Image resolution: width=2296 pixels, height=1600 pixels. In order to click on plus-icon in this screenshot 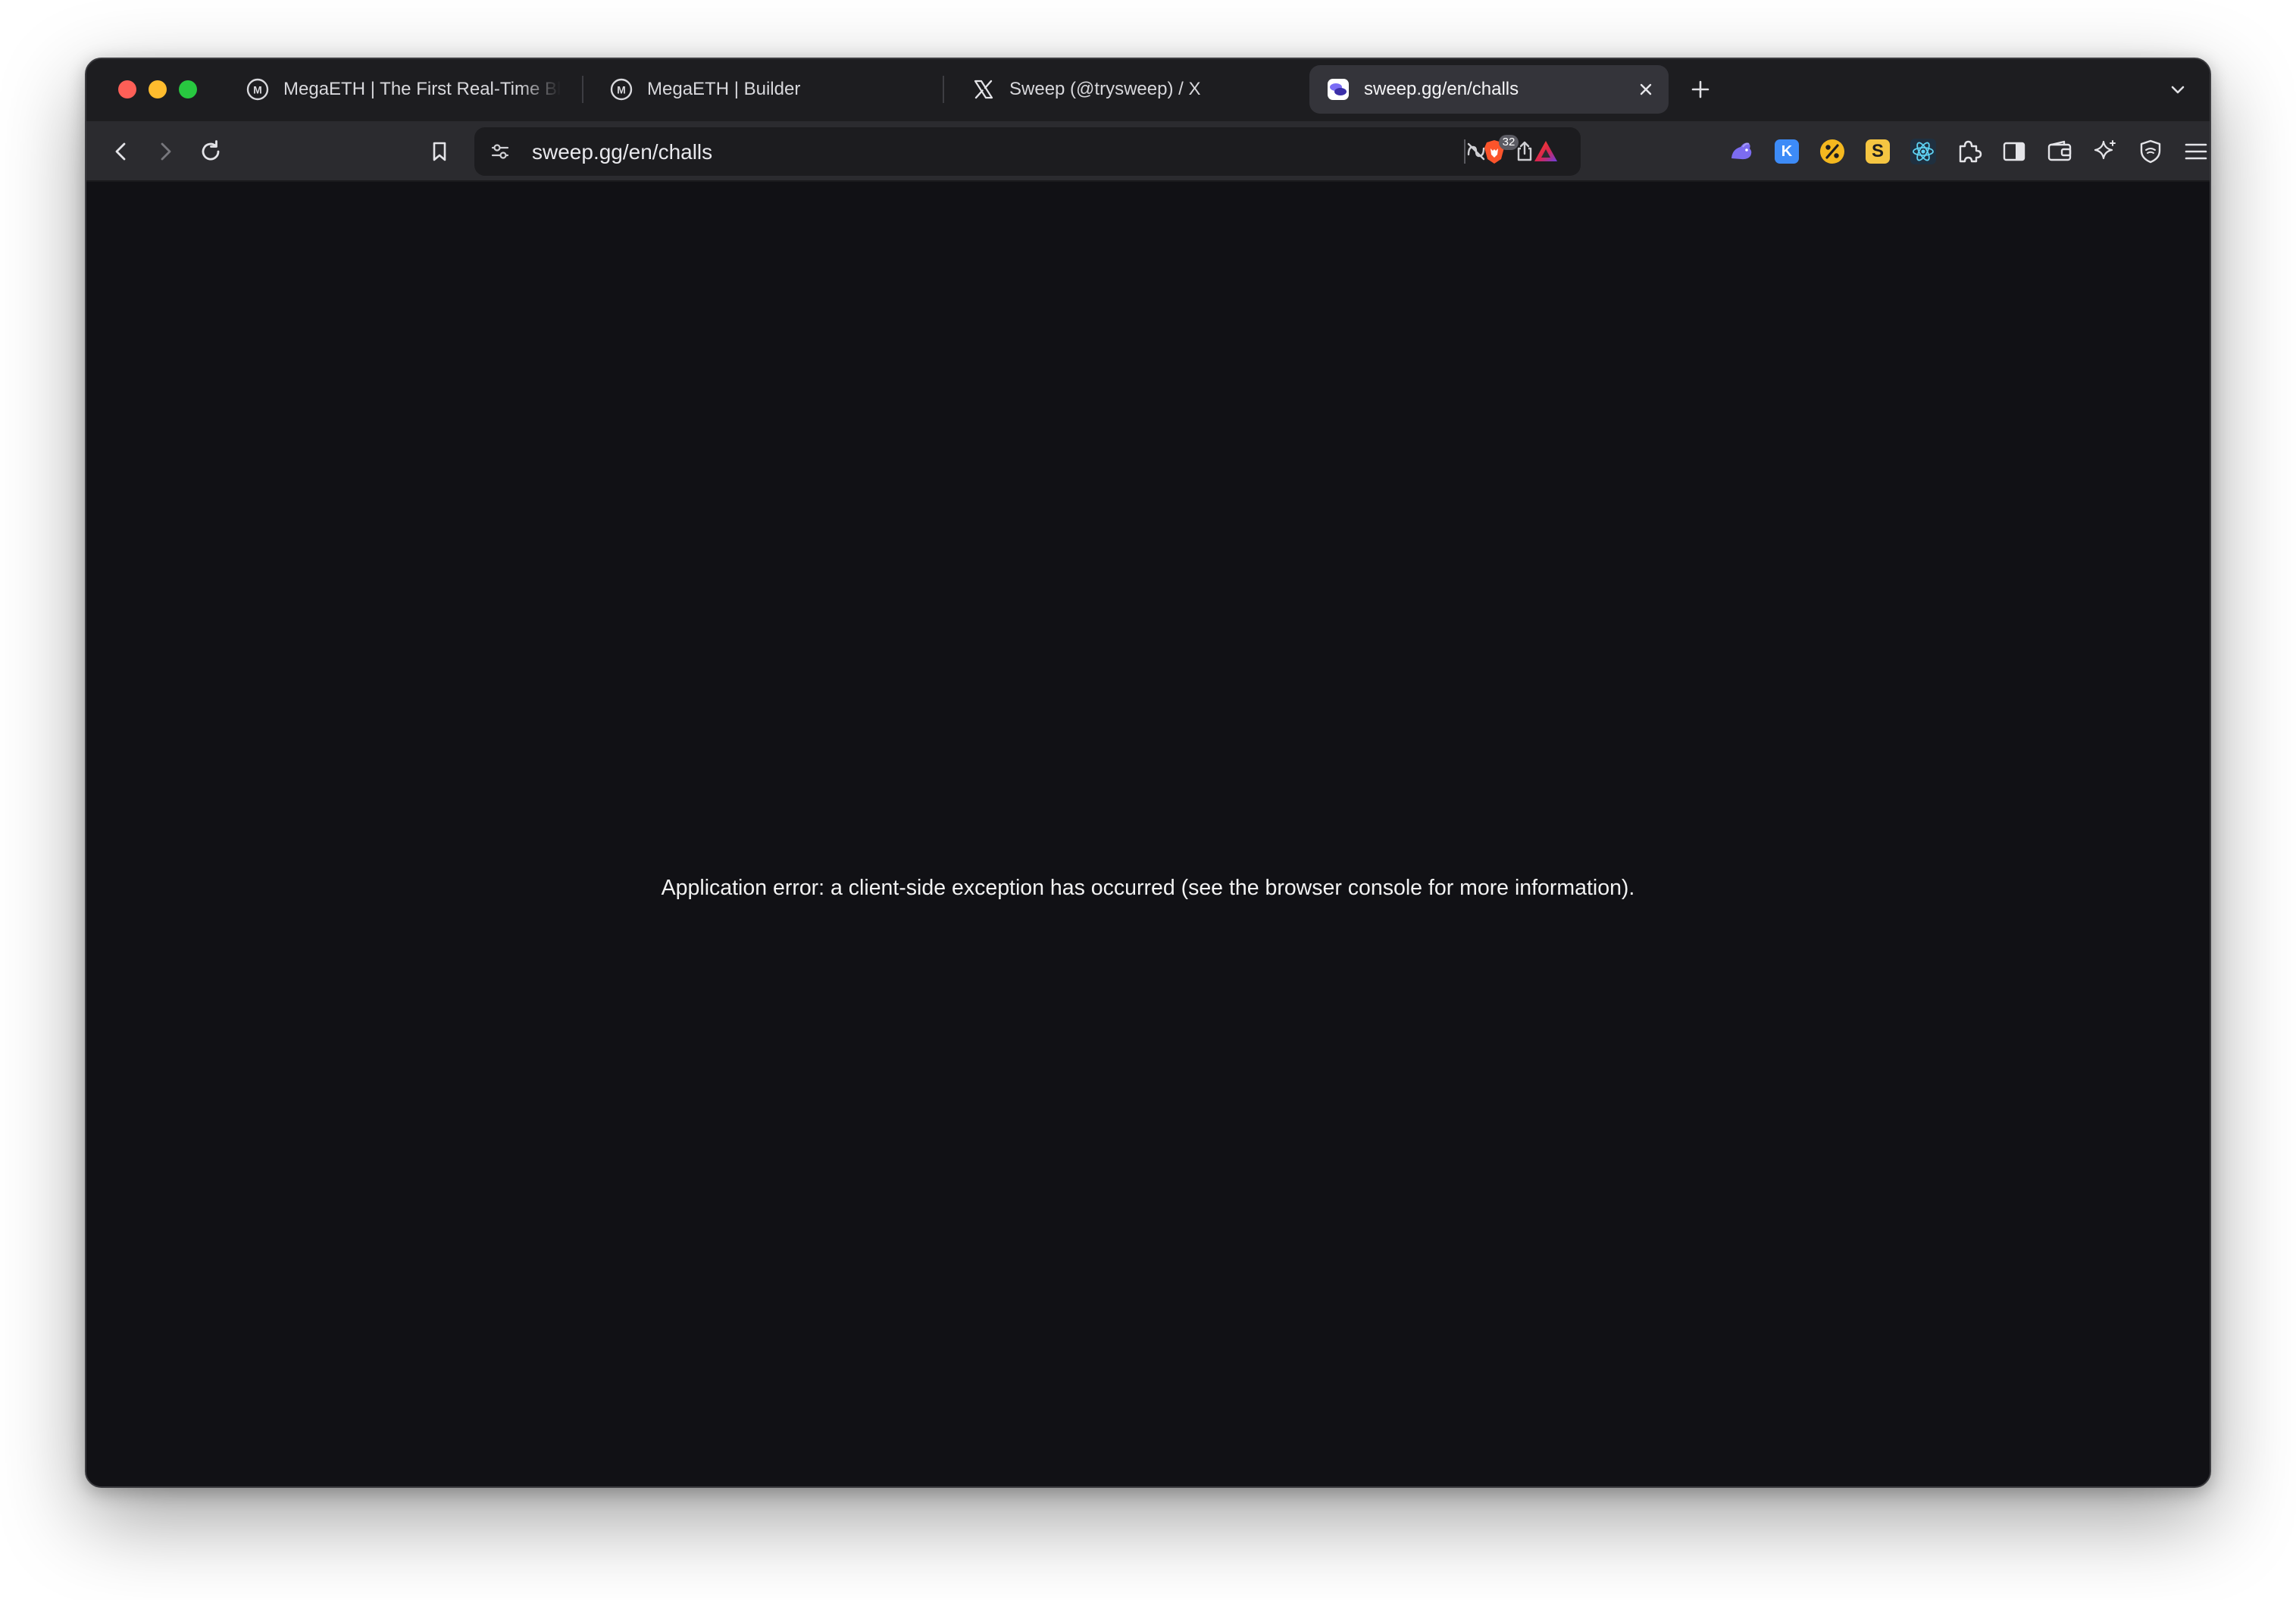, I will do `click(1700, 89)`.